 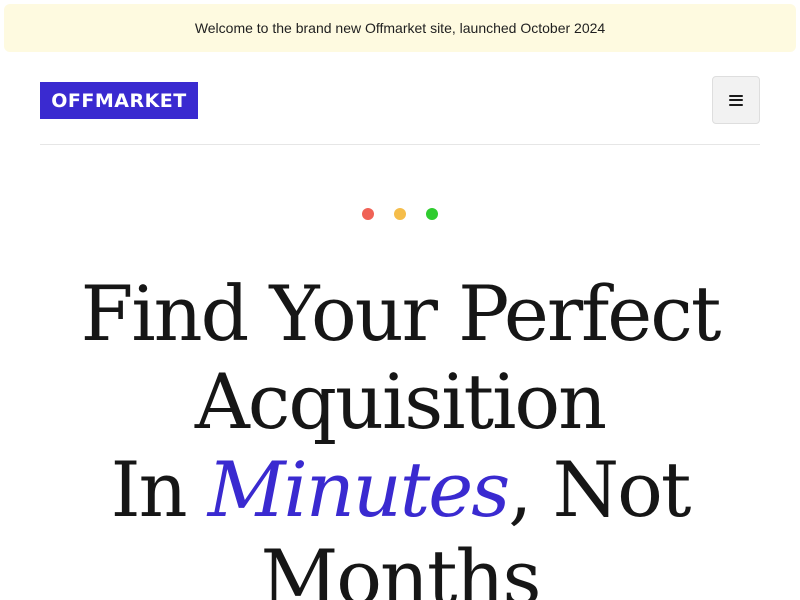 I want to click on red-dot, so click(x=368, y=214).